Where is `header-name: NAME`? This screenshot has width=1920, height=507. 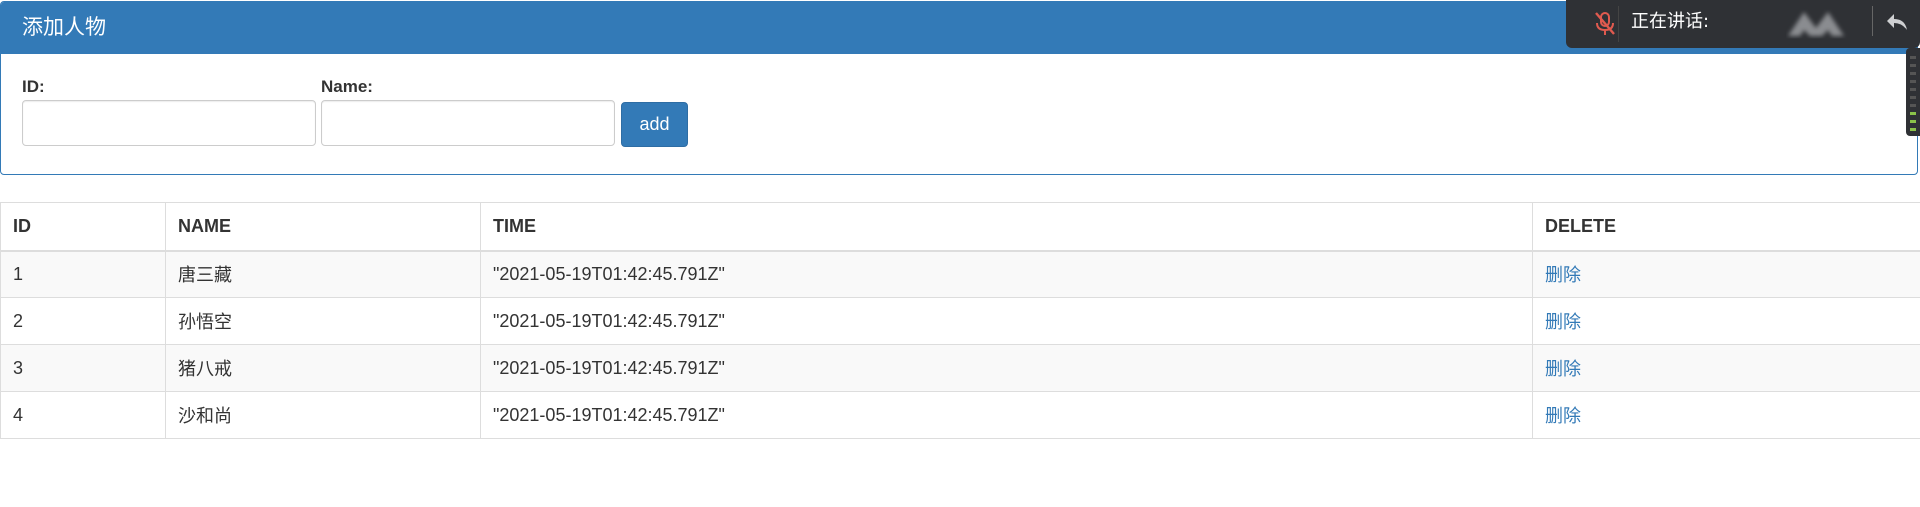 header-name: NAME is located at coordinates (323, 227).